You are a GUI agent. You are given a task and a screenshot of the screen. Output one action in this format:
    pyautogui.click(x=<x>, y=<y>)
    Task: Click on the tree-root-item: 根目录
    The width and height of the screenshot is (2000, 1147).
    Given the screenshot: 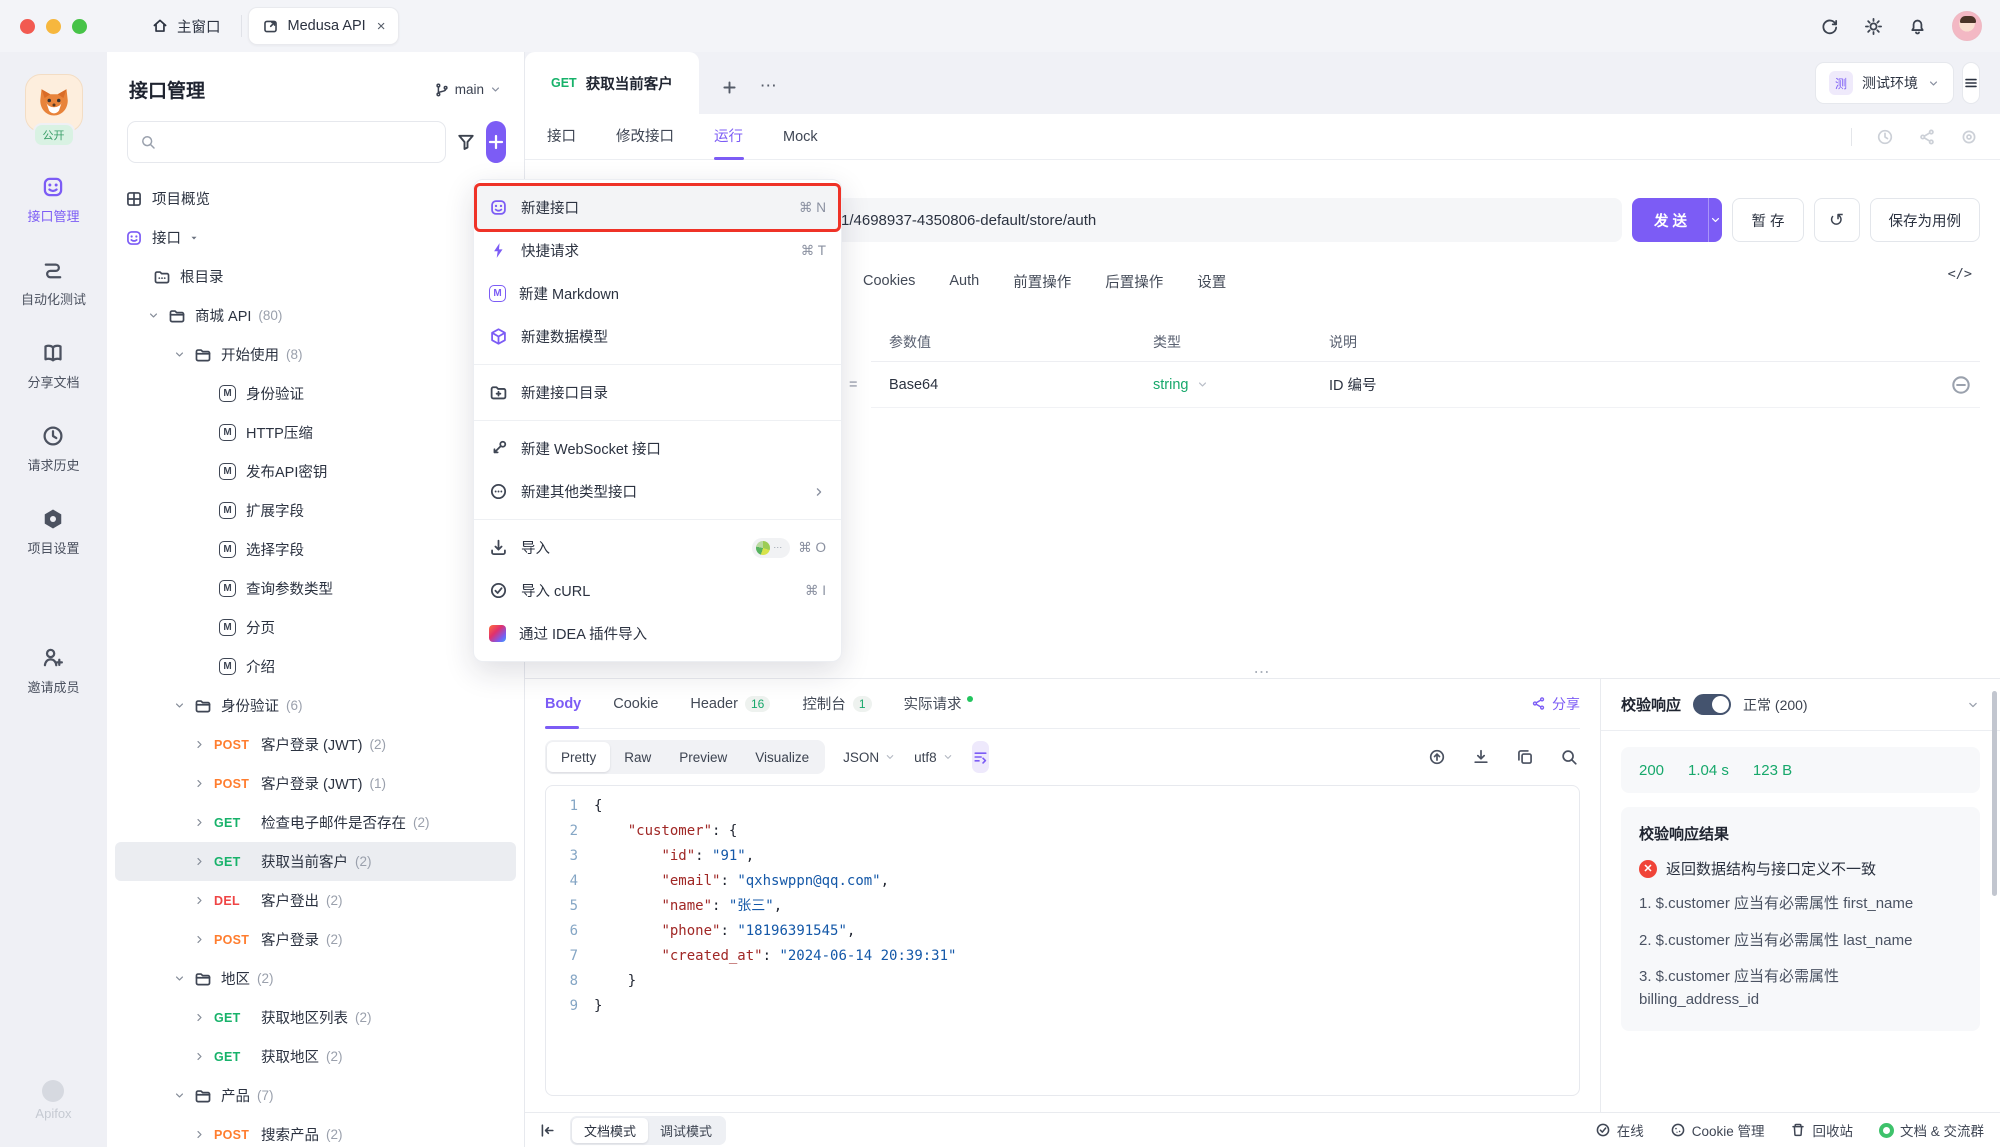 What is the action you would take?
    pyautogui.click(x=315, y=276)
    